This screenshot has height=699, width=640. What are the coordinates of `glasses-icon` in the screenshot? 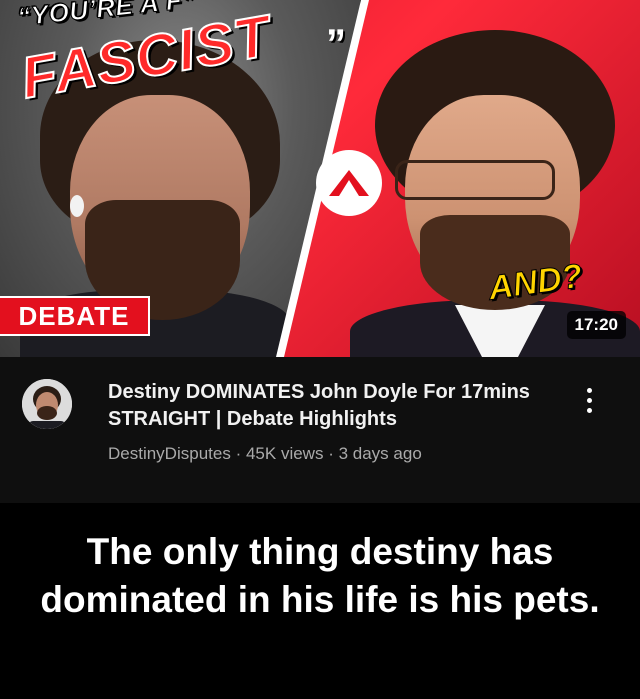 It's located at (475, 180).